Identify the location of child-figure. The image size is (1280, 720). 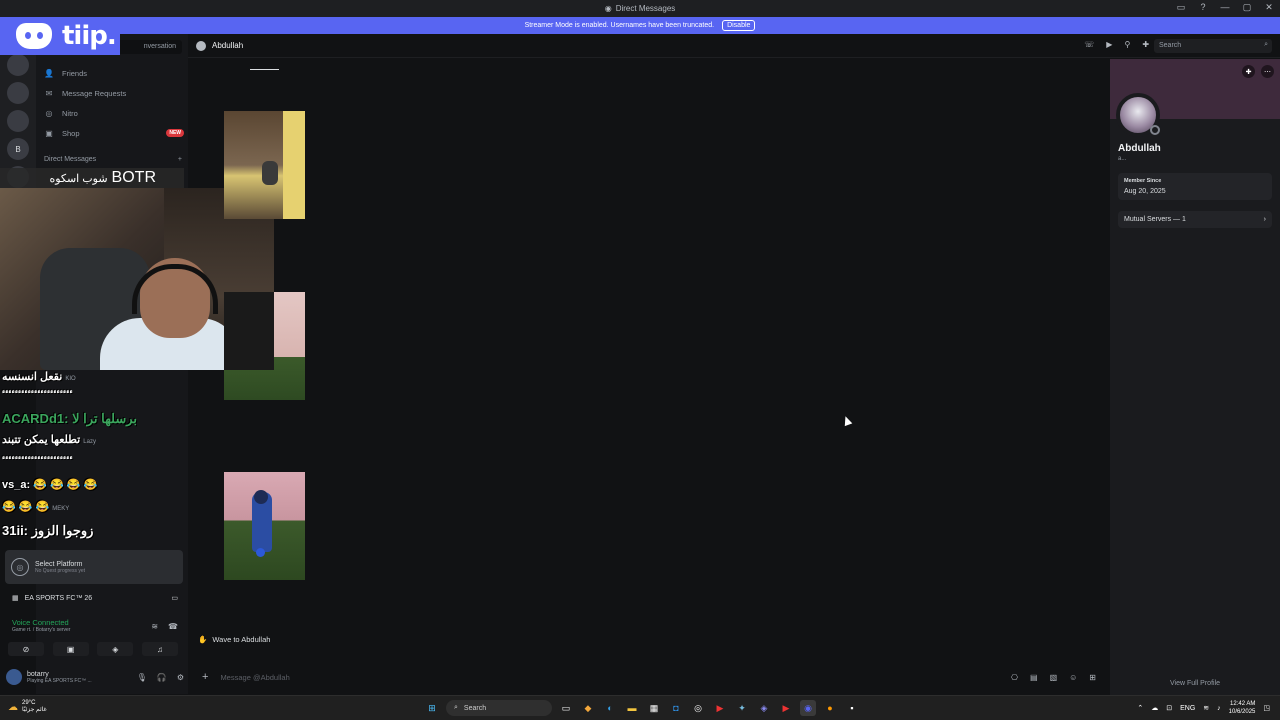
(270, 173).